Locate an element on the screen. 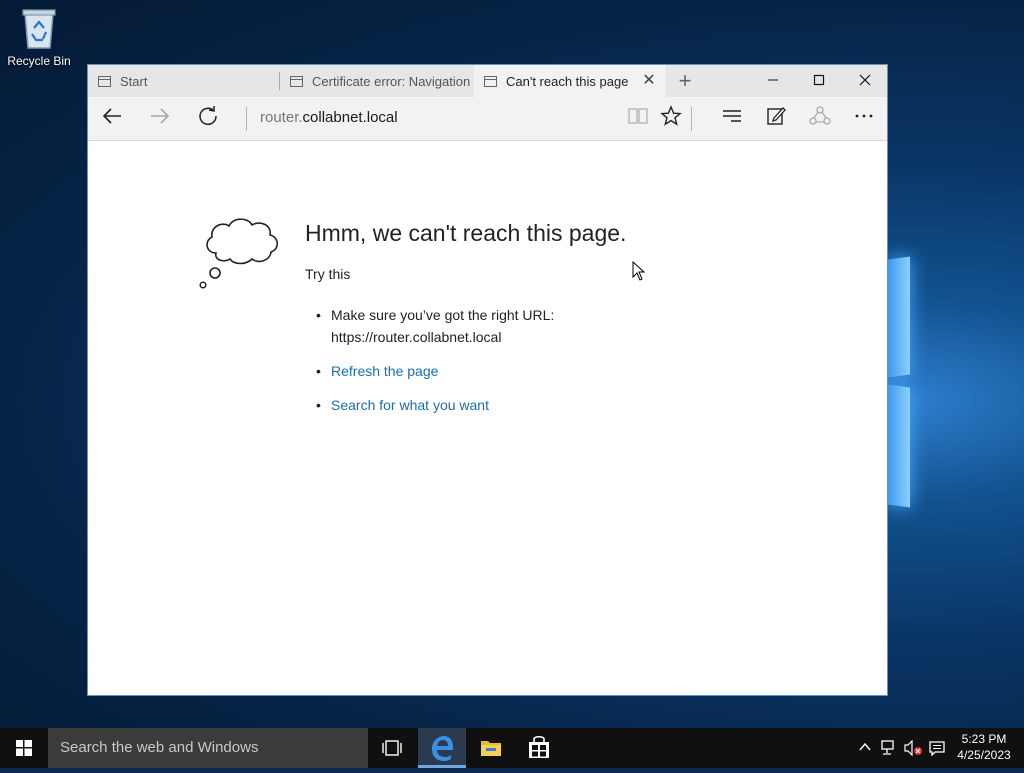  store-button is located at coordinates (539, 748).